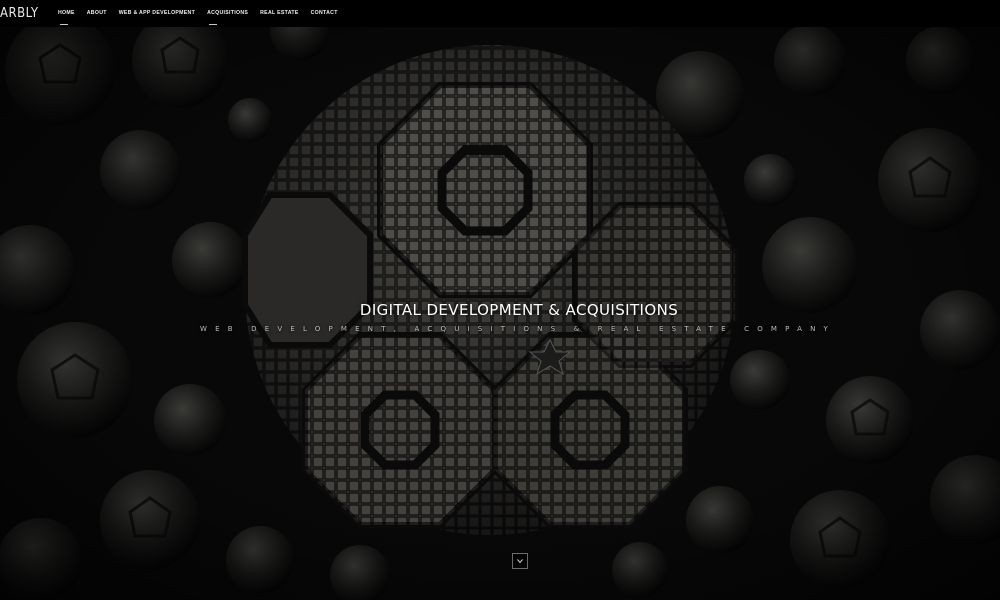 This screenshot has height=600, width=1000. What do you see at coordinates (19, 14) in the screenshot?
I see `site-logo: ARBLY` at bounding box center [19, 14].